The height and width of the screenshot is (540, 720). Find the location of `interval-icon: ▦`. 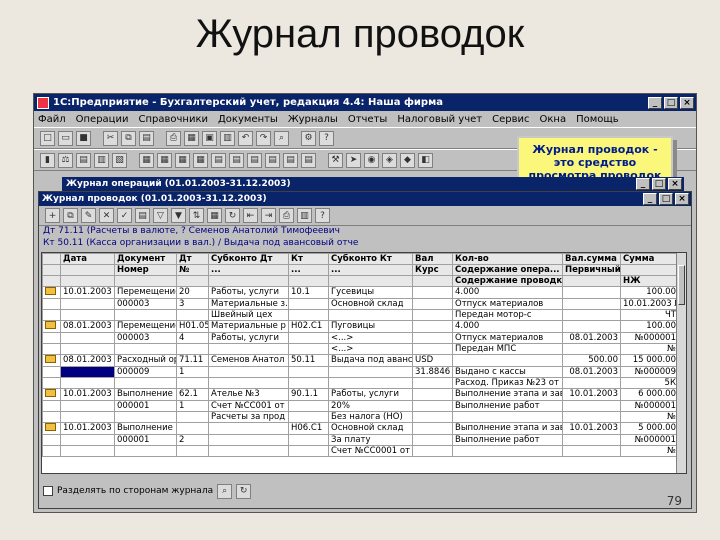

interval-icon: ▦ is located at coordinates (214, 215).